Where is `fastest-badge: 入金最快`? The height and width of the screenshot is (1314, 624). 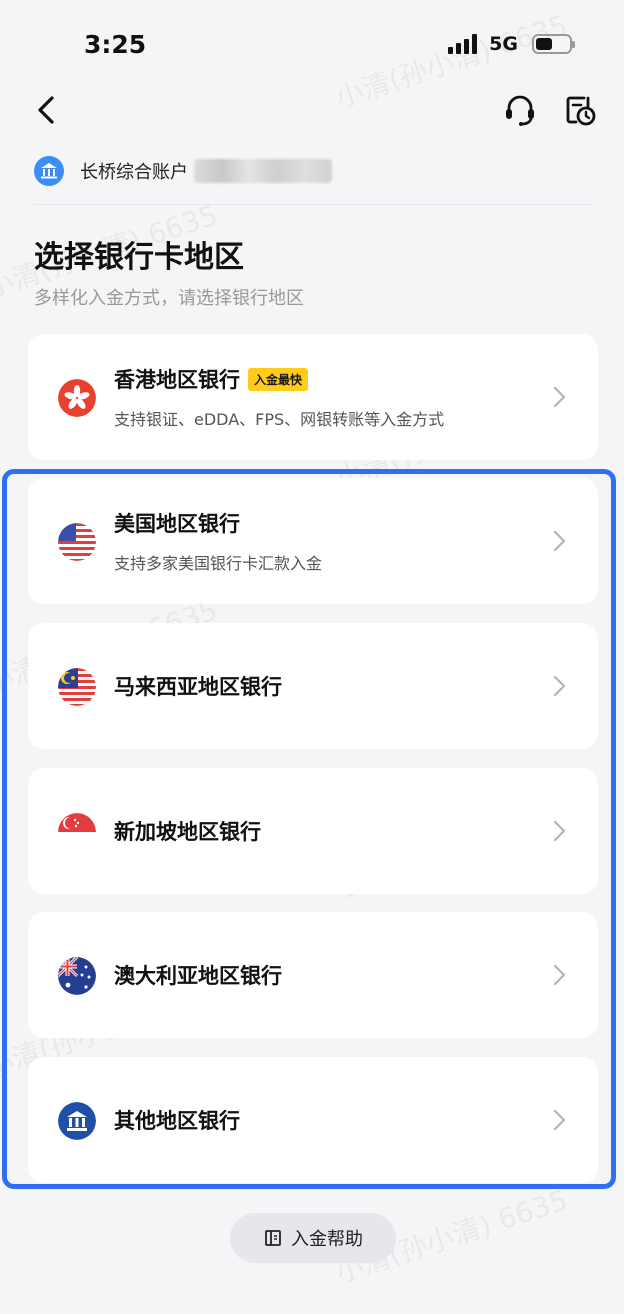
fastest-badge: 入金最快 is located at coordinates (278, 379).